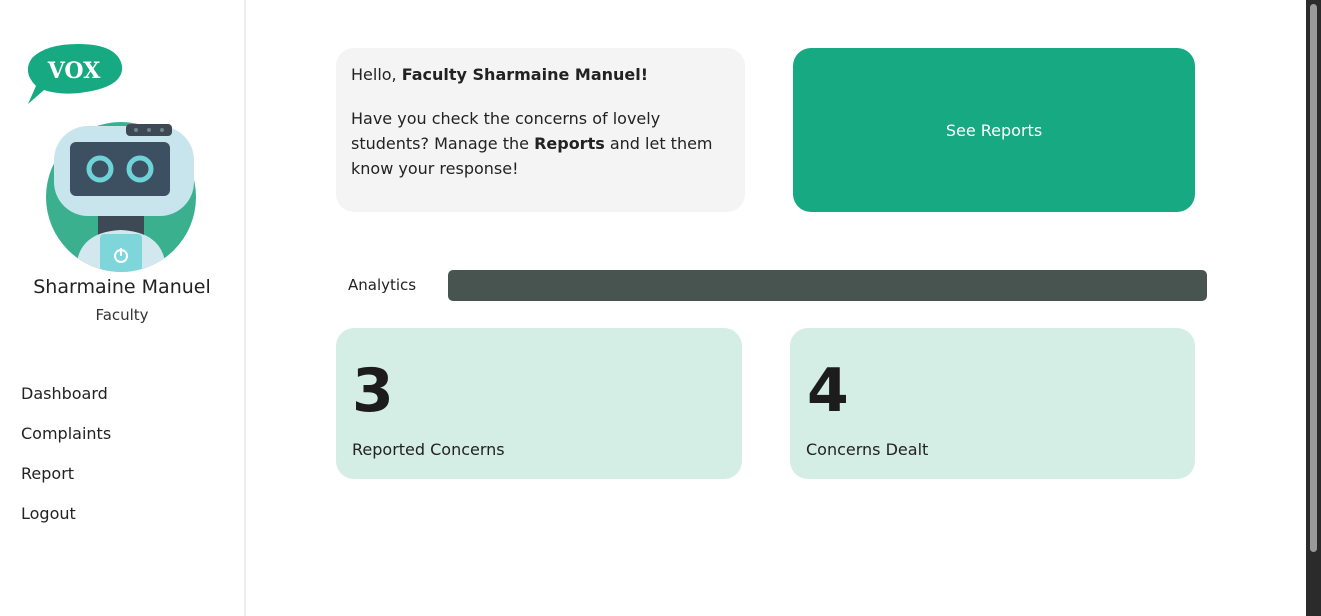 The width and height of the screenshot is (1321, 616). I want to click on scrollbar, so click(1313, 308).